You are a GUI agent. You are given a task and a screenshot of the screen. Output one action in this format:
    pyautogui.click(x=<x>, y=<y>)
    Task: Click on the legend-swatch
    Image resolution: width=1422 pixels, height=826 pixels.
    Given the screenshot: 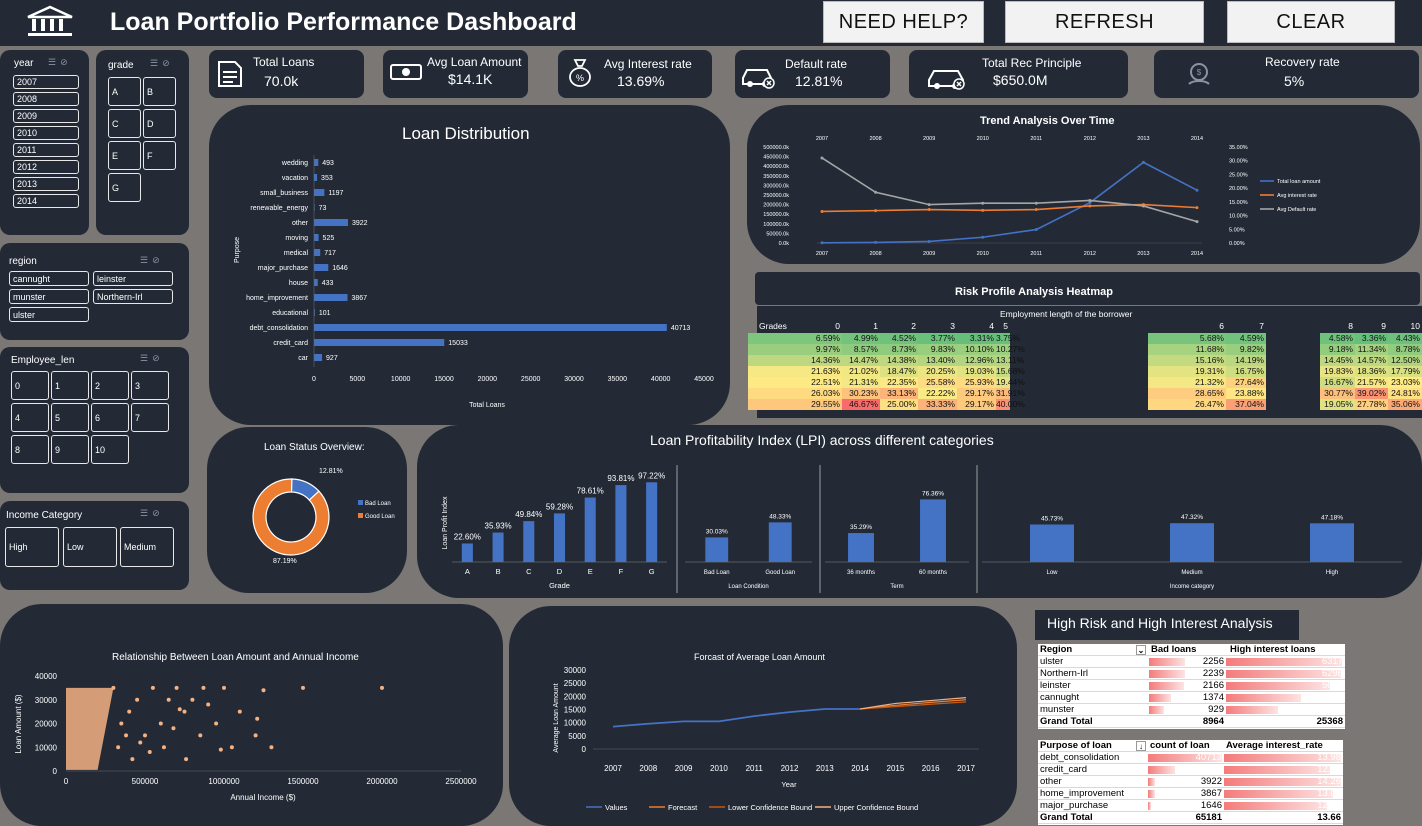 What is the action you would take?
    pyautogui.click(x=360, y=515)
    